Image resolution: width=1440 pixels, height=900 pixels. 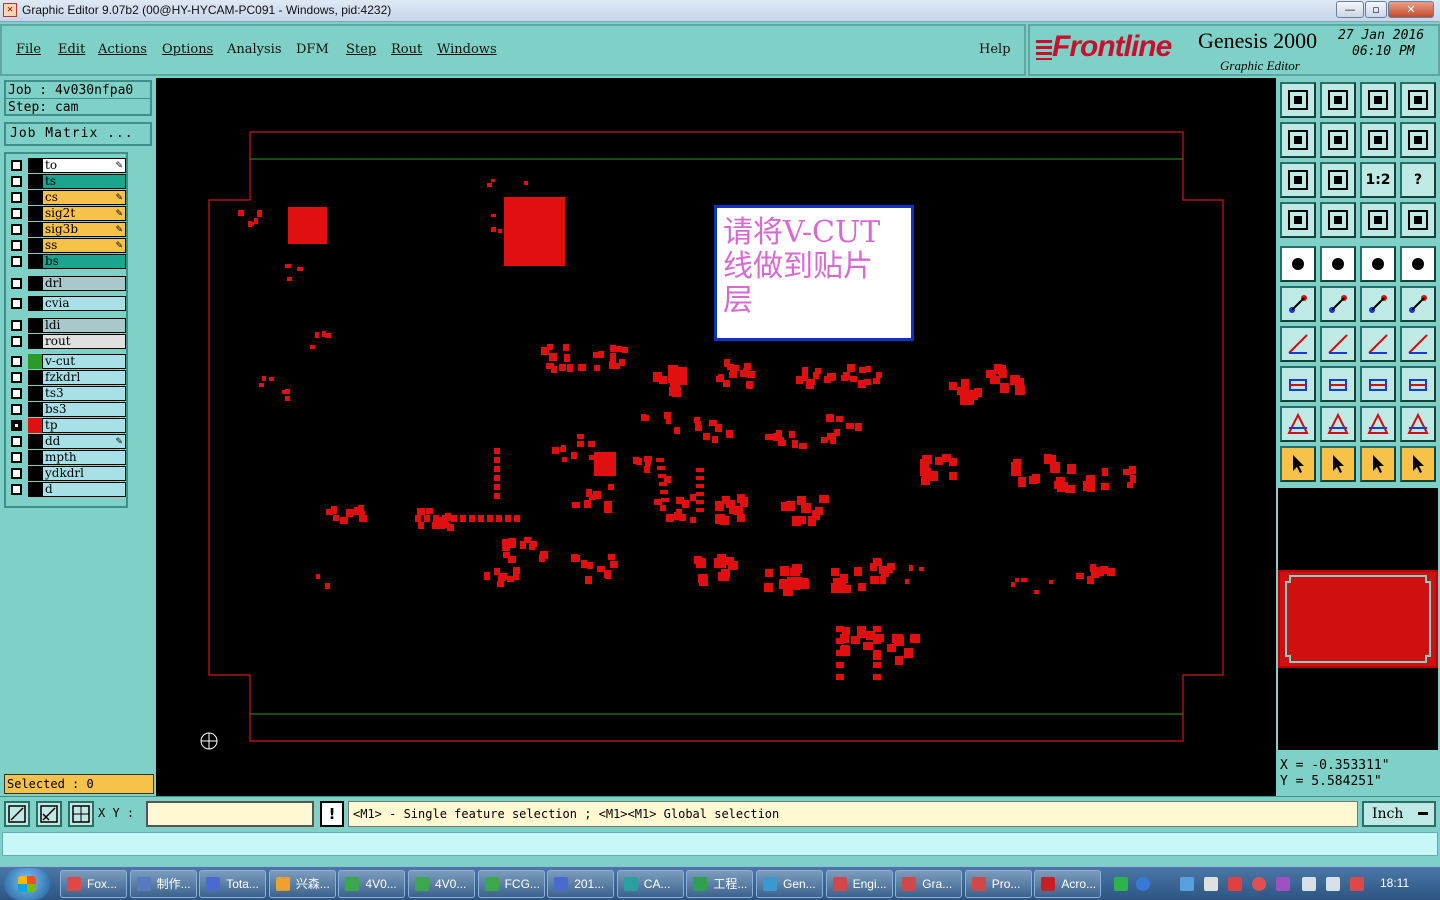 I want to click on layer-name: drl, so click(x=84, y=283).